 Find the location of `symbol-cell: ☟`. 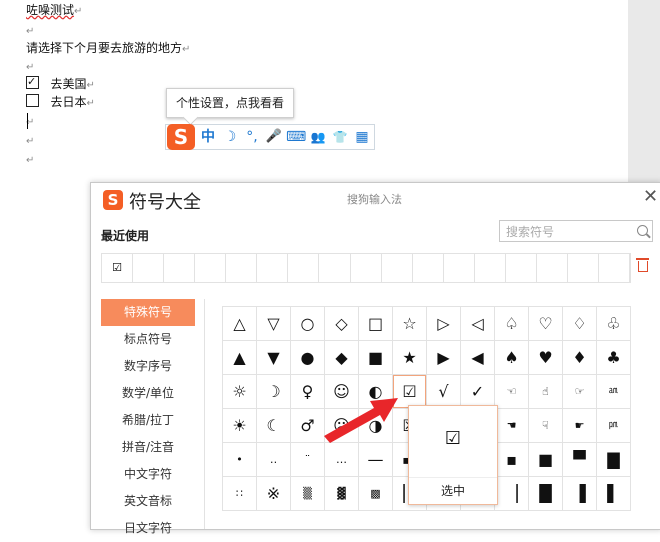

symbol-cell: ☟ is located at coordinates (546, 426).